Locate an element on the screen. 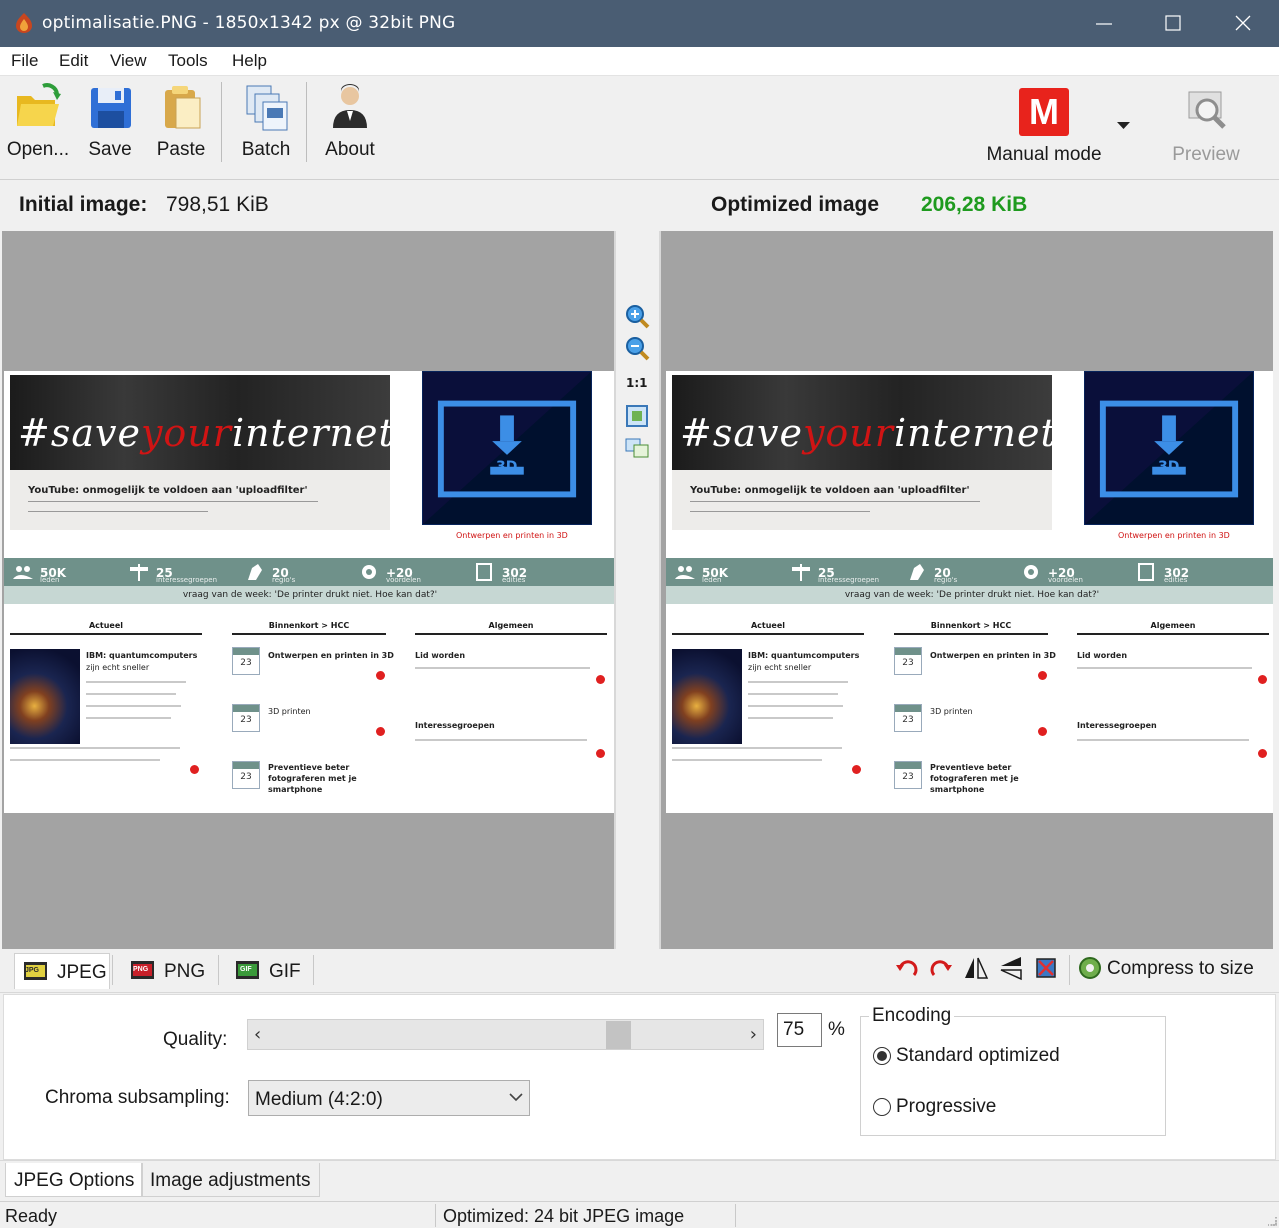 Image resolution: width=1279 pixels, height=1228 pixels. fit-to-window-icon is located at coordinates (637, 416).